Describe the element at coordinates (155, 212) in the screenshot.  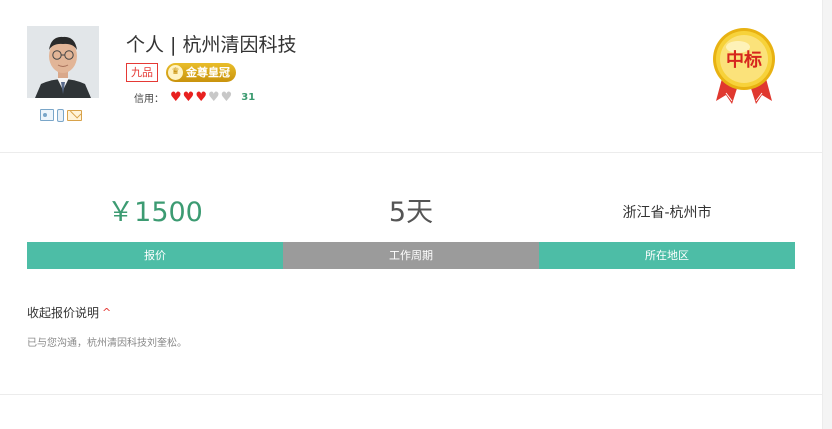
I see `price-value: ￥1500` at that location.